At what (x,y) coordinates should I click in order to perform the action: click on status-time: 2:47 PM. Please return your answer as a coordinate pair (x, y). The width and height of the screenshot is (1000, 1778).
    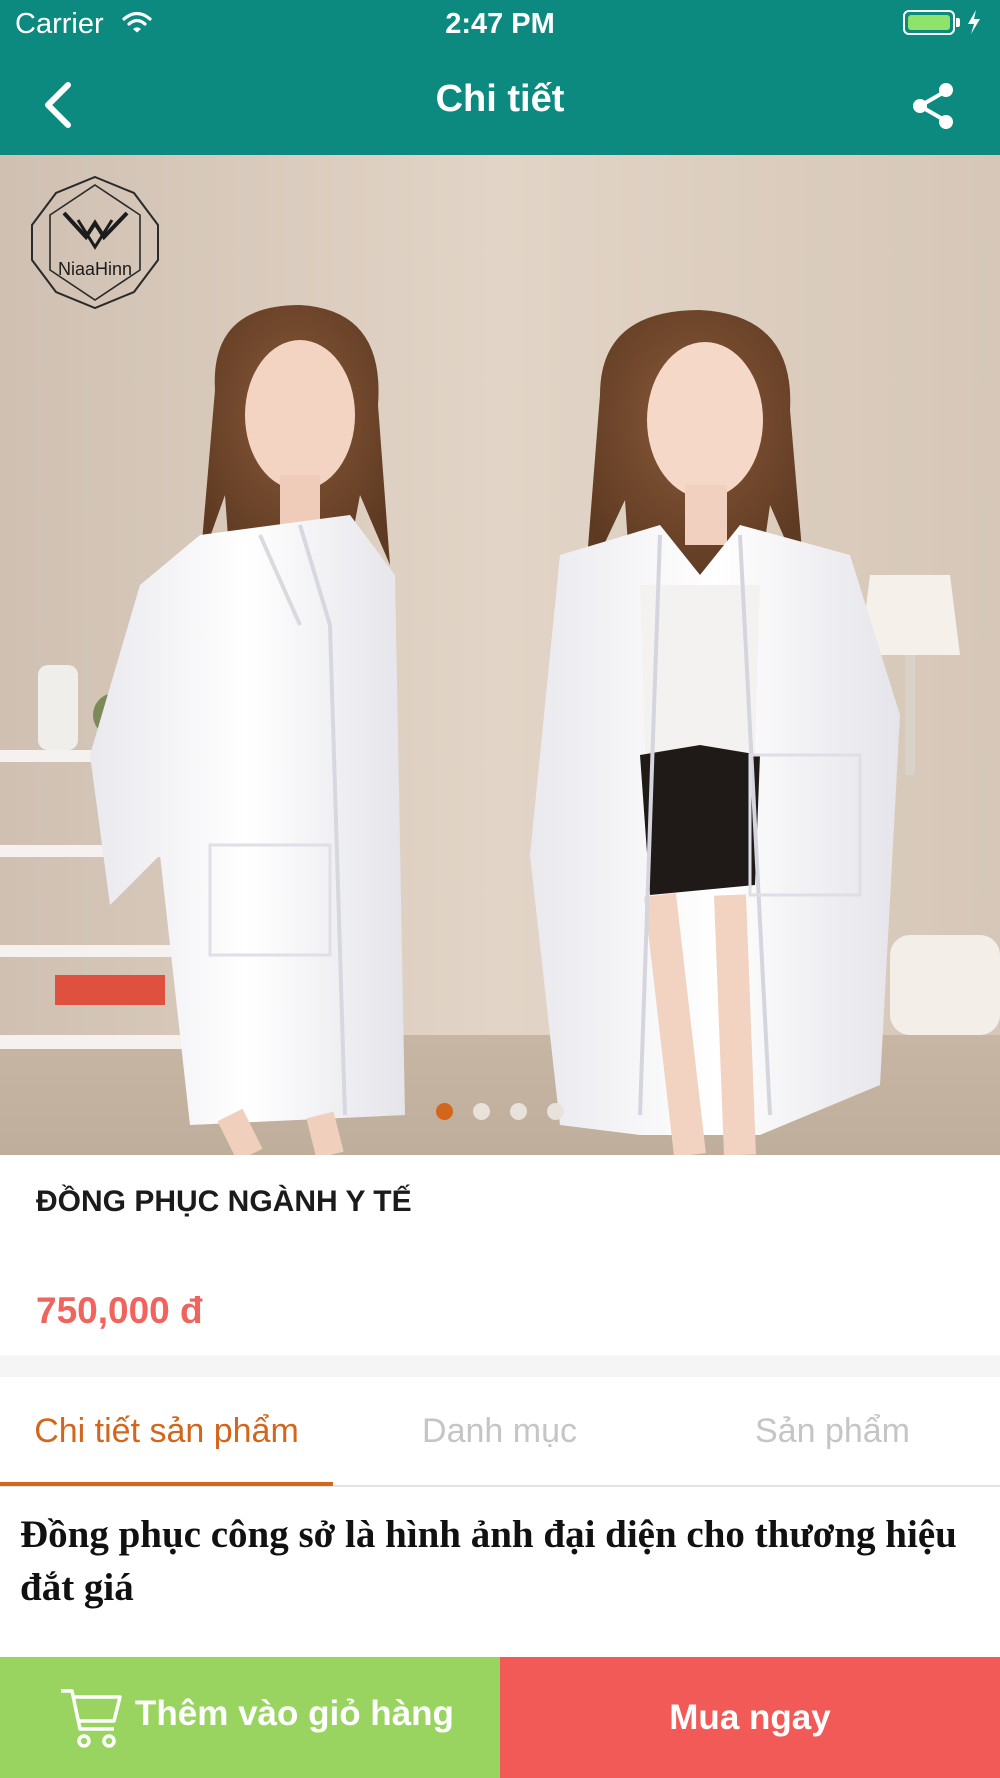
    Looking at the image, I should click on (500, 24).